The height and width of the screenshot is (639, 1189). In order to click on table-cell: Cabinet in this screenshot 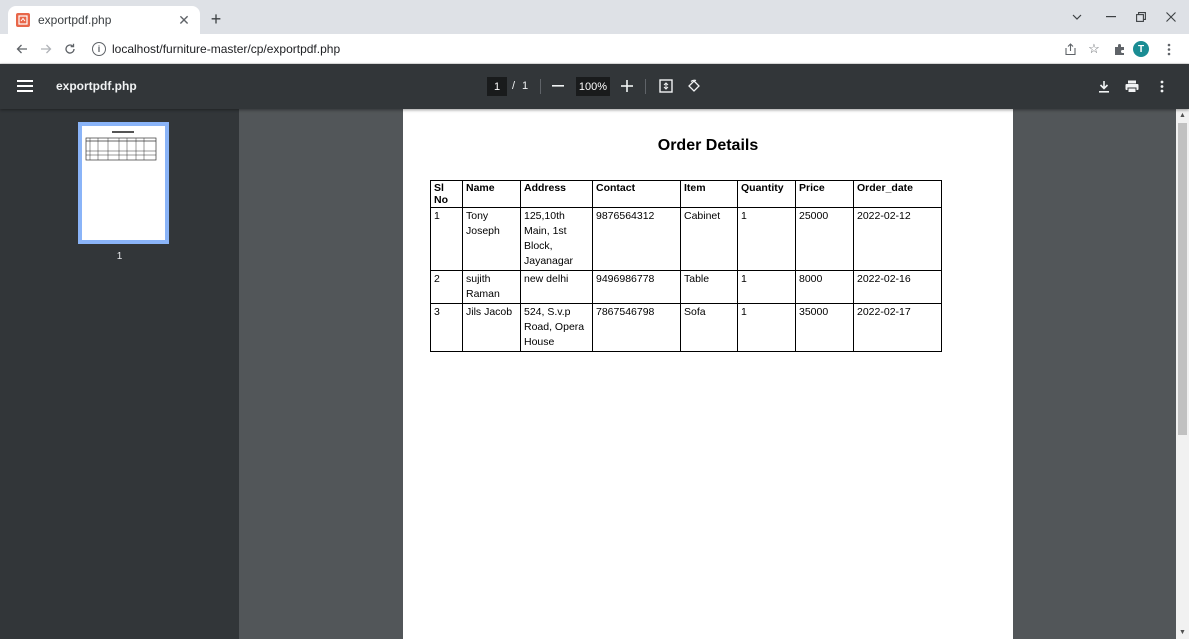, I will do `click(709, 239)`.